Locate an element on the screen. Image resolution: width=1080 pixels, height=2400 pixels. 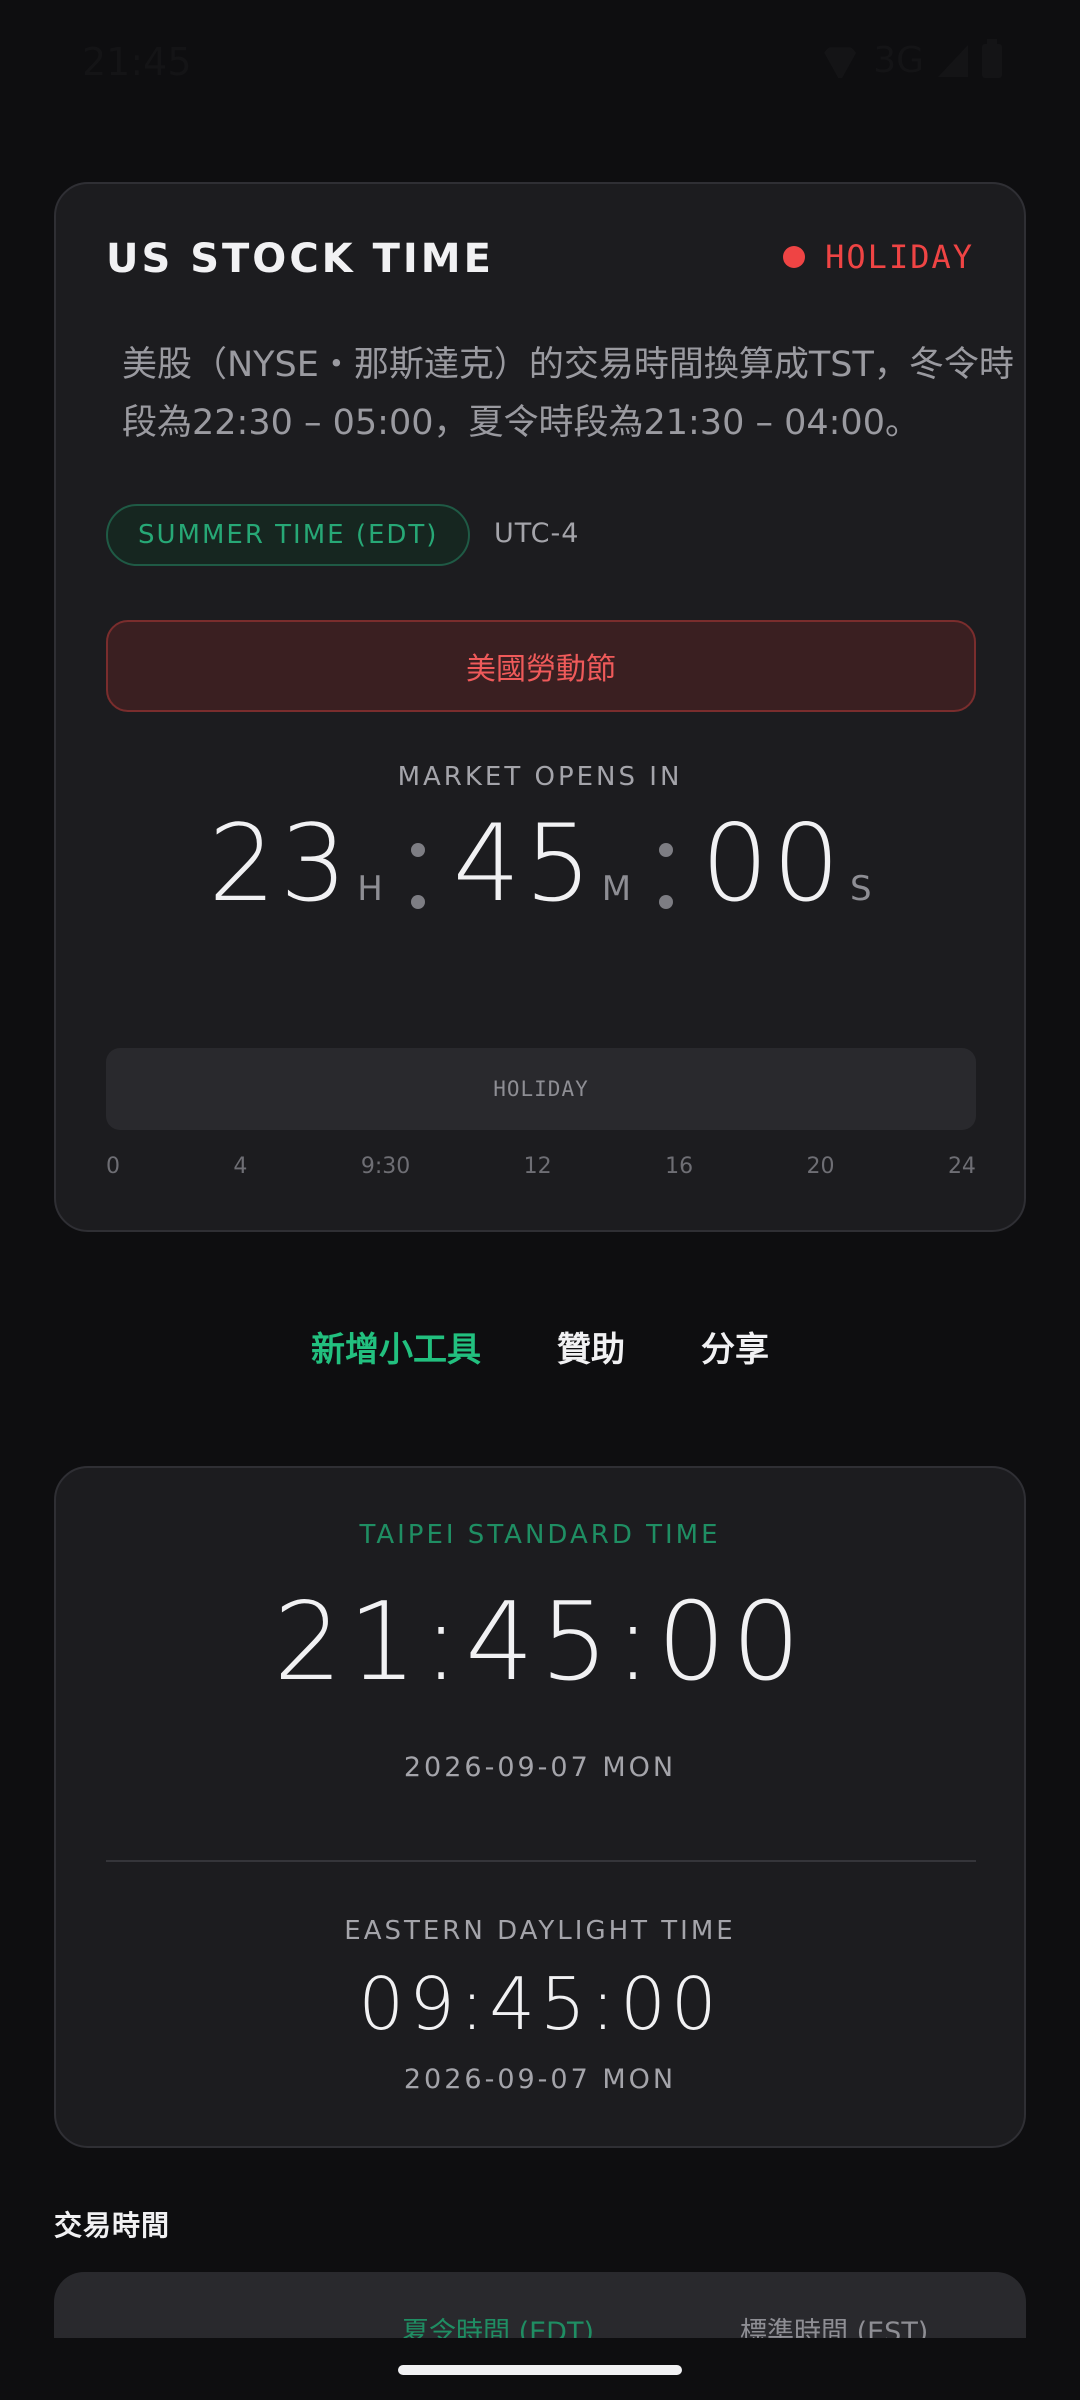
status-bar: 21:45 3G is located at coordinates (540, 60).